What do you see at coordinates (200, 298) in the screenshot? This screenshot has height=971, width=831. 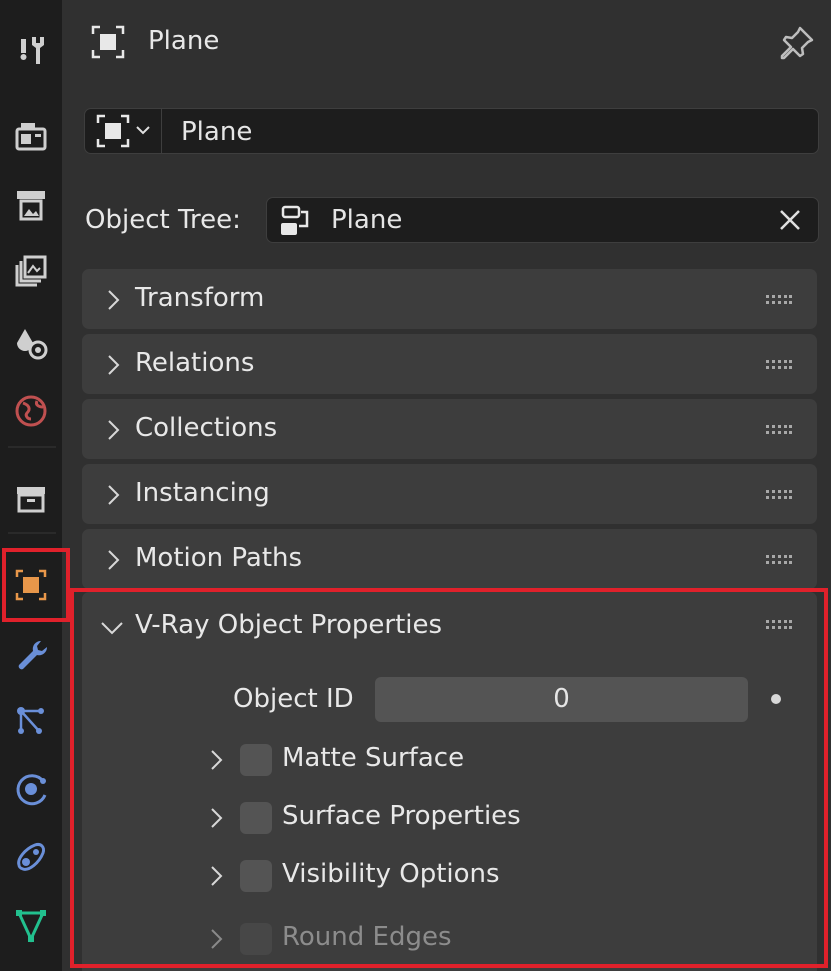 I see `panel-title: Transform` at bounding box center [200, 298].